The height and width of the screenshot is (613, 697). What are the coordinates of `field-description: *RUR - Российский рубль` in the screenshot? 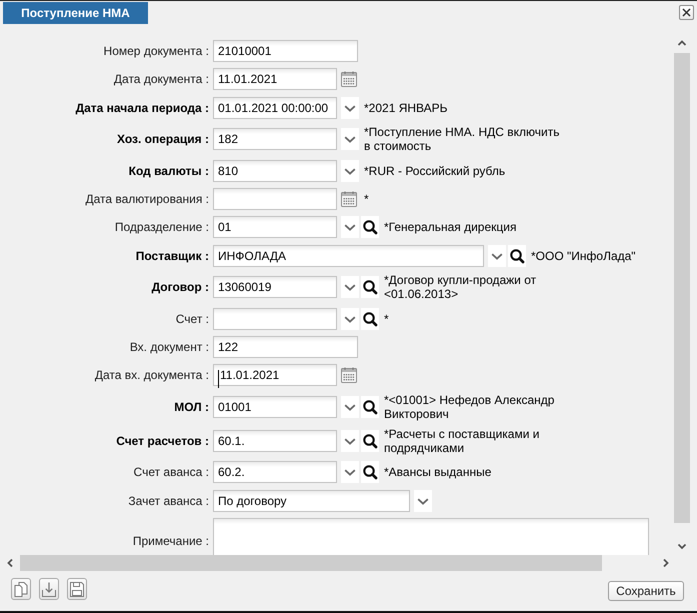 It's located at (435, 171).